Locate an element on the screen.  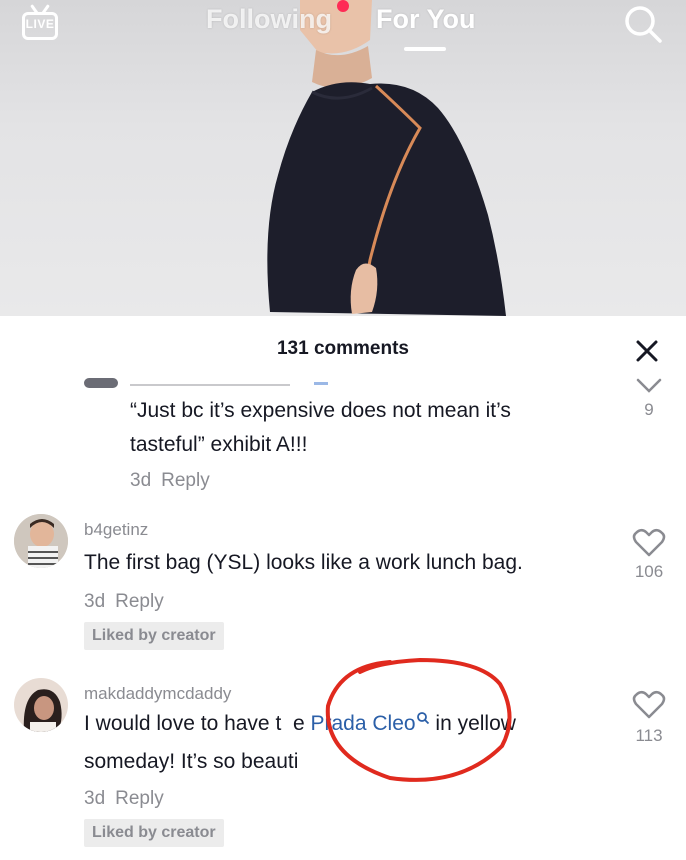
tab-following: Following is located at coordinates (269, 19).